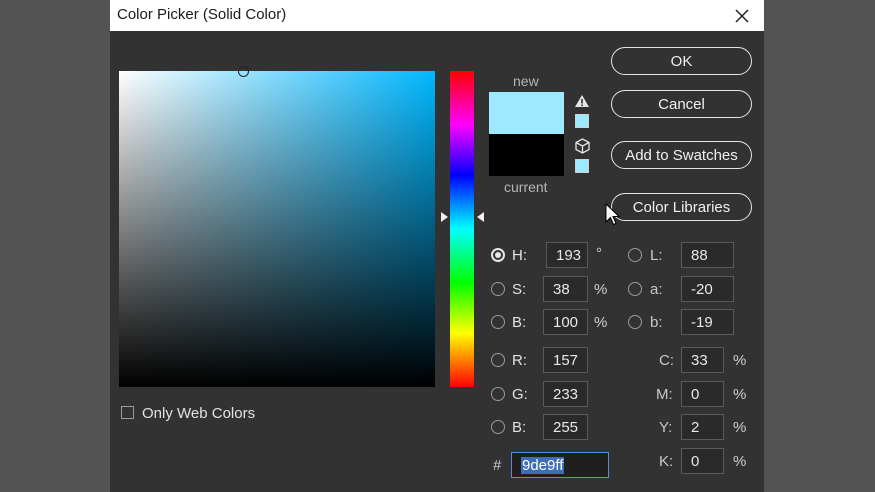  Describe the element at coordinates (199, 413) in the screenshot. I see `only-web-colors-label: Only Web Colors` at that location.